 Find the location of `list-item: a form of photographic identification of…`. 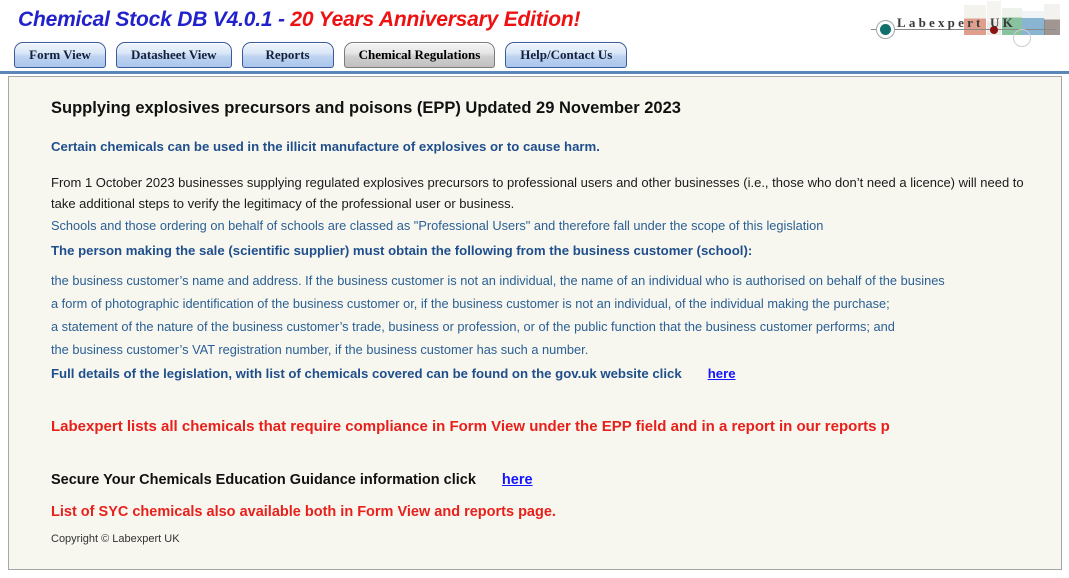

list-item: a form of photographic identification of… is located at coordinates (470, 303).